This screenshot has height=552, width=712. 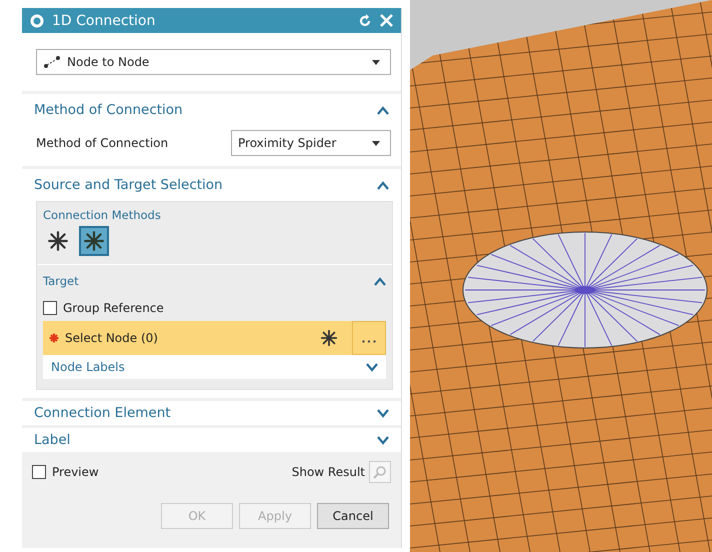 What do you see at coordinates (369, 341) in the screenshot?
I see `ellipsis-icon` at bounding box center [369, 341].